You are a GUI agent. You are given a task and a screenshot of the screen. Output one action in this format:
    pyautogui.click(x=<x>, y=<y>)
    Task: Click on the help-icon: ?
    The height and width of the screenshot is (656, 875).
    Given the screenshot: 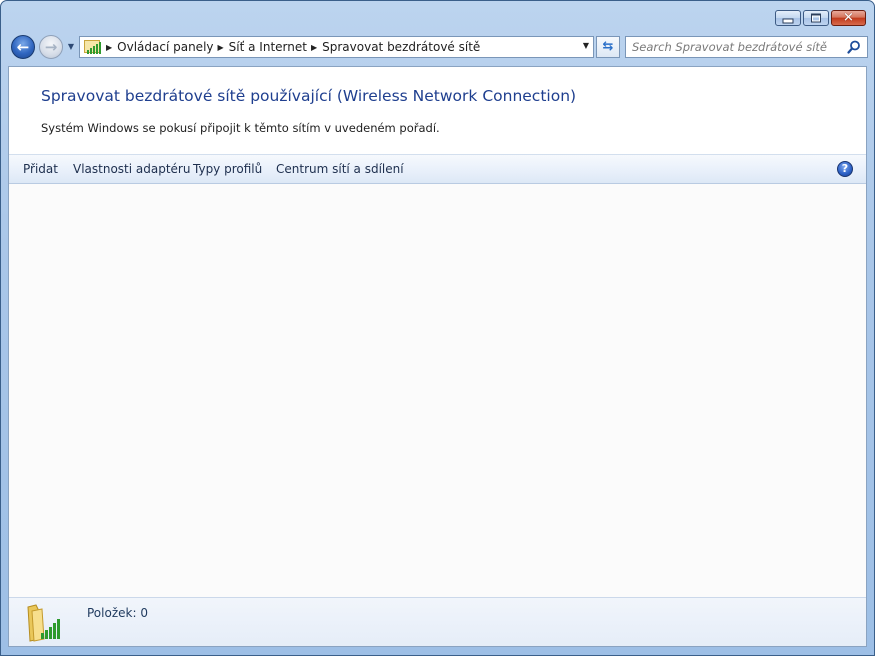 What is the action you would take?
    pyautogui.click(x=845, y=168)
    